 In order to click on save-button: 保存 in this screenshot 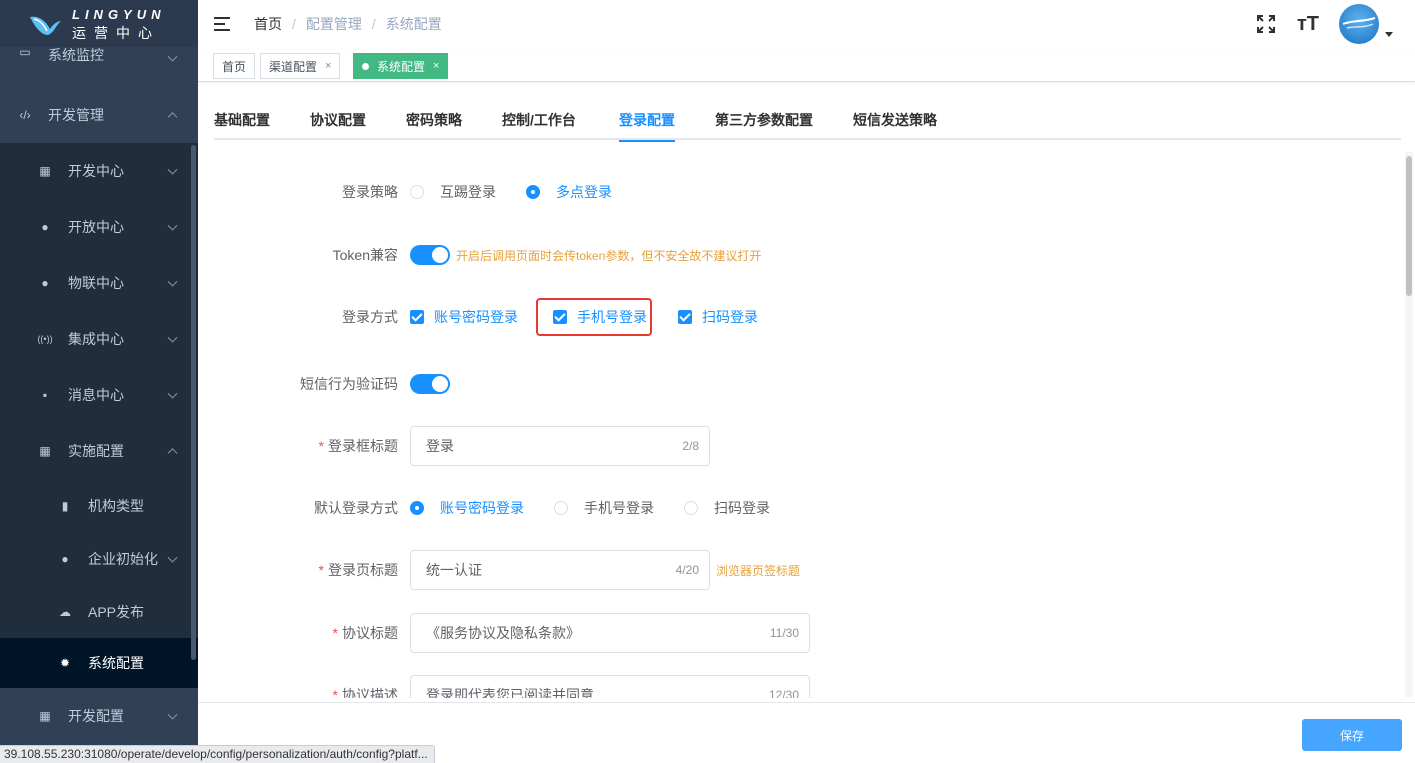, I will do `click(1352, 735)`.